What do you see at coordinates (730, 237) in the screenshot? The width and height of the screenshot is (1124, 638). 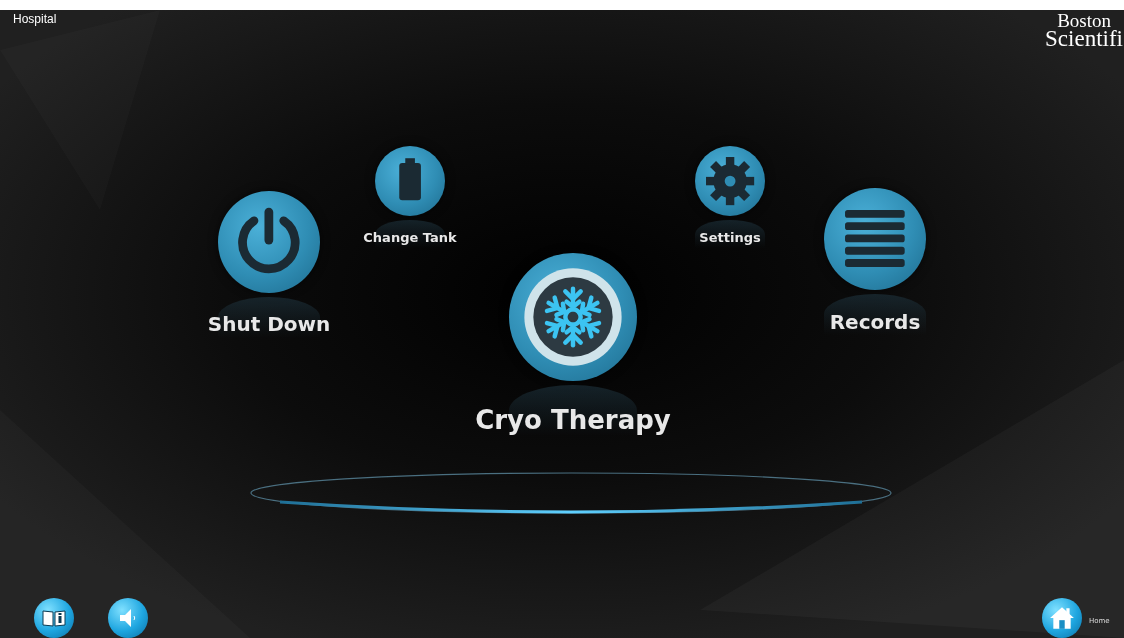 I see `menu-label: Settings` at bounding box center [730, 237].